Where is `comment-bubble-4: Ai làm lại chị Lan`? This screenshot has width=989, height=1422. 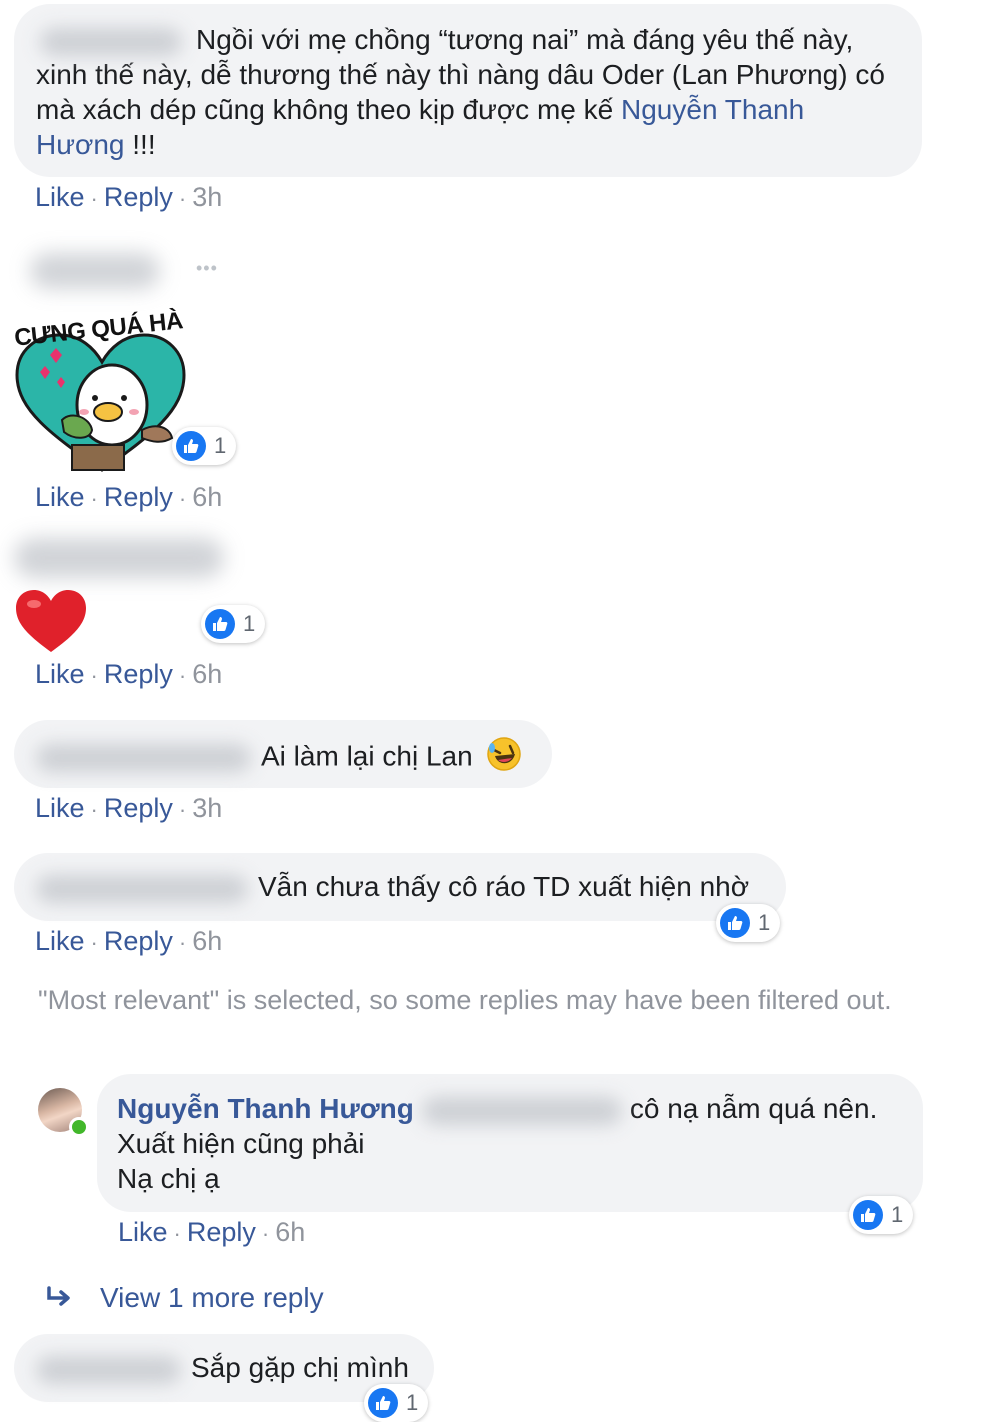 comment-bubble-4: Ai làm lại chị Lan is located at coordinates (283, 754).